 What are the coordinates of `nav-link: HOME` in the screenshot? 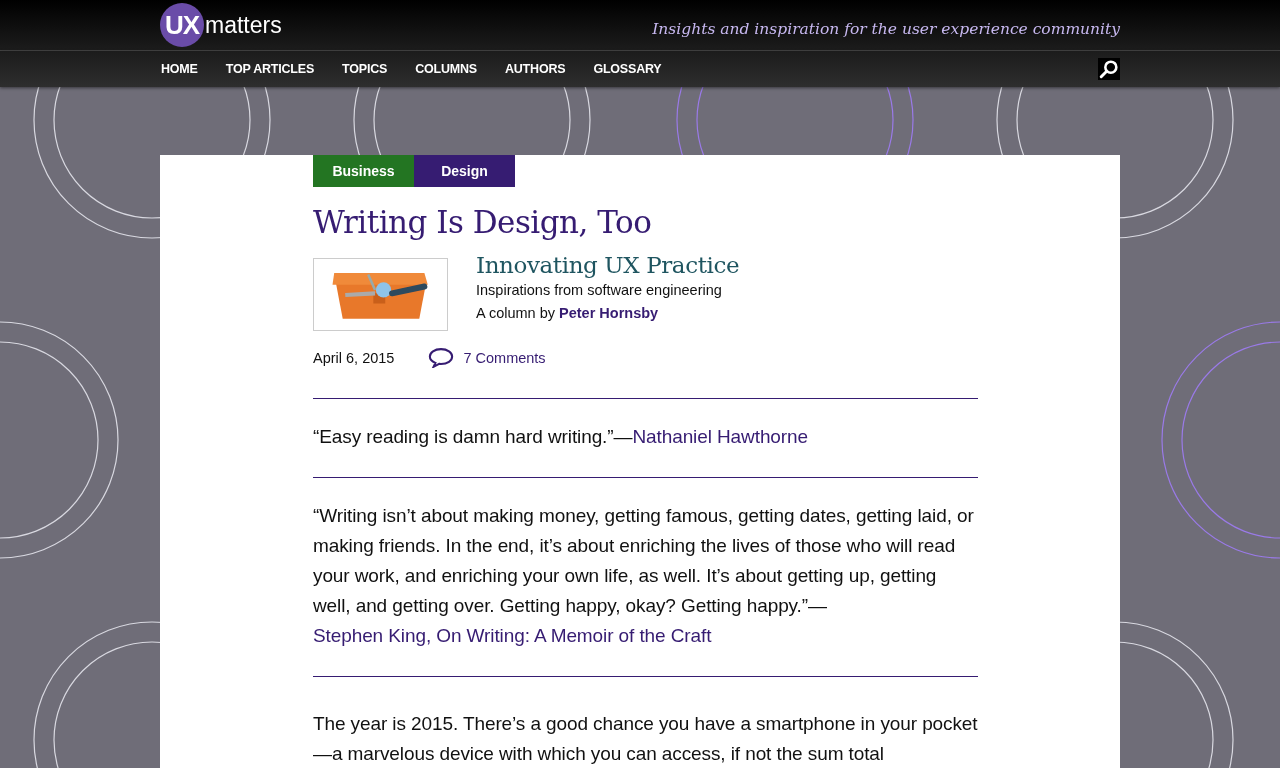 It's located at (179, 69).